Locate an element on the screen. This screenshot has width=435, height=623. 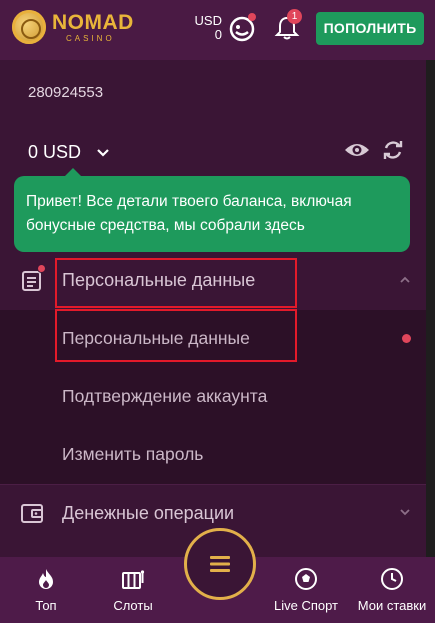
account-id: 280924553 is located at coordinates (66, 92).